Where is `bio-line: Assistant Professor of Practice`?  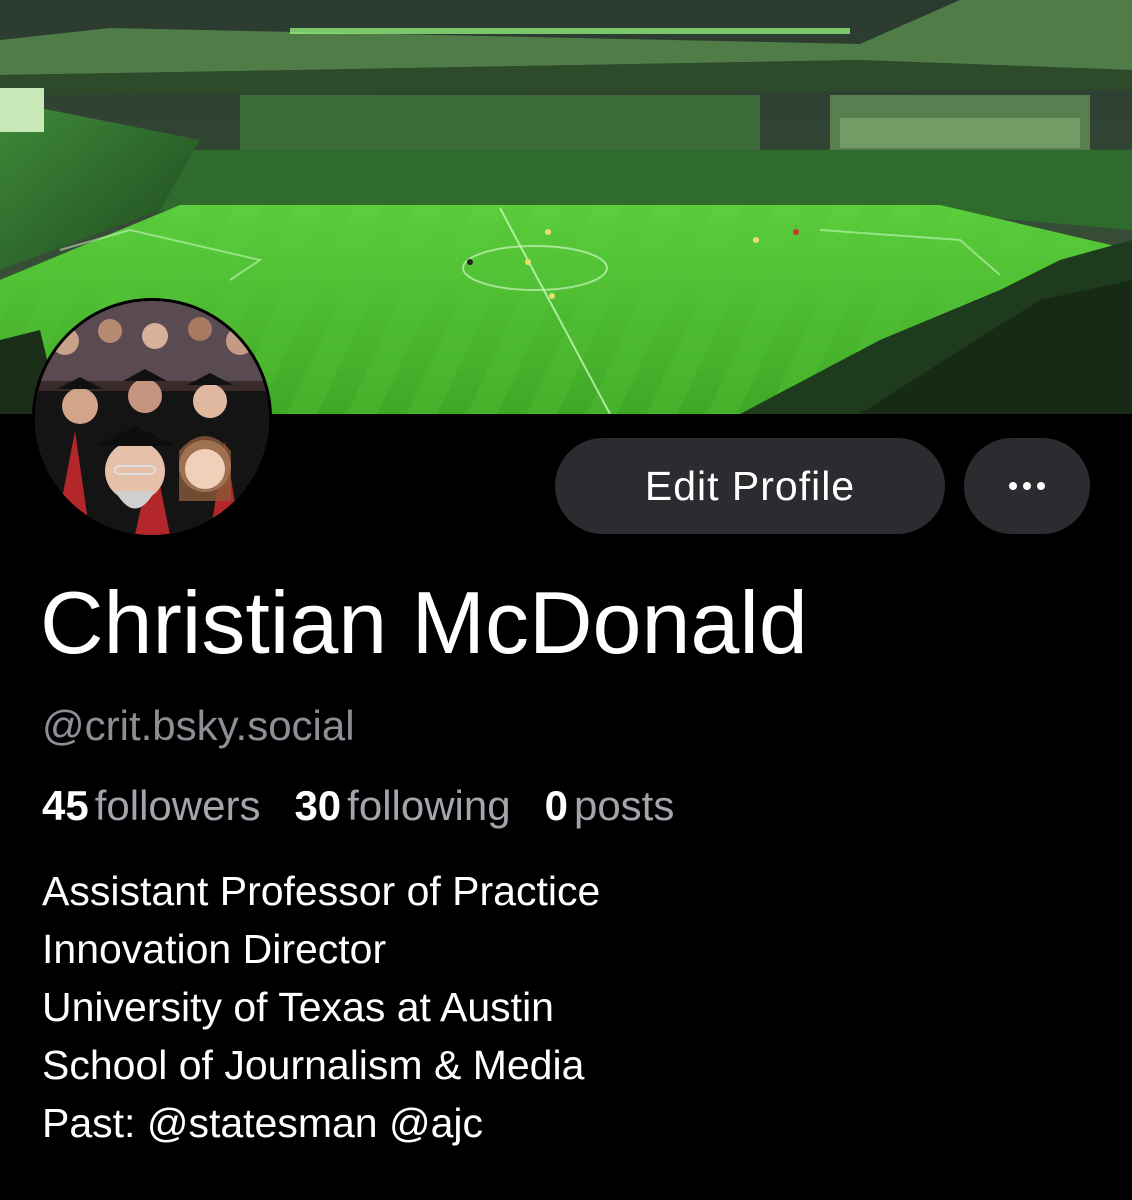
bio-line: Assistant Professor of Practice is located at coordinates (321, 891).